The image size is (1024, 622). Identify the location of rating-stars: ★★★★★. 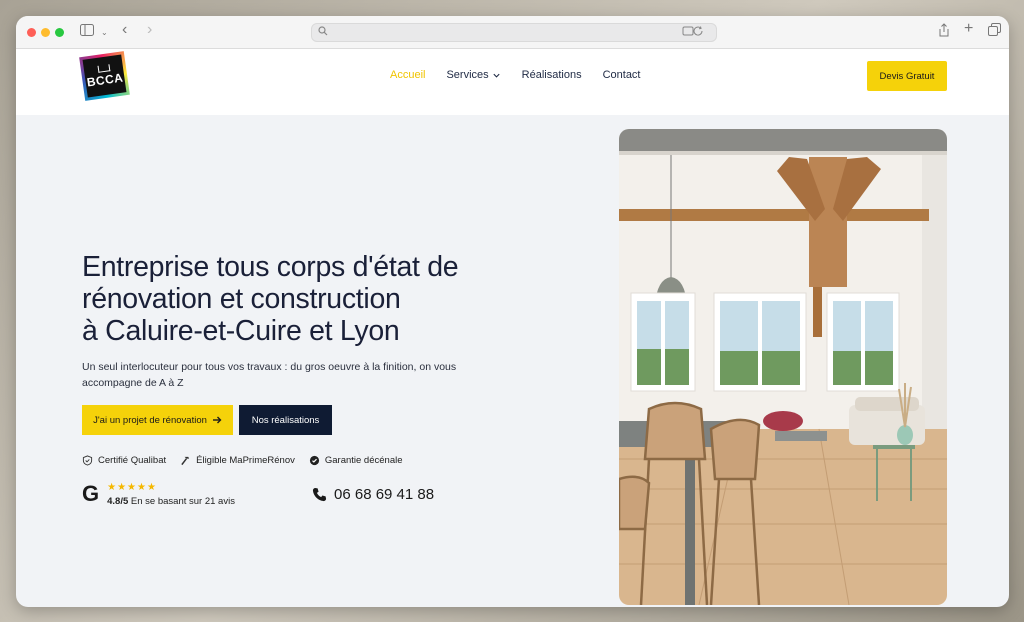
(132, 487).